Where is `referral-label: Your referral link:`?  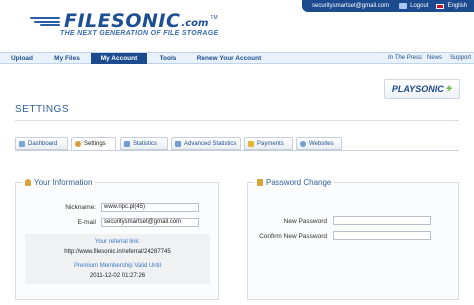 referral-label: Your referral link: is located at coordinates (117, 242).